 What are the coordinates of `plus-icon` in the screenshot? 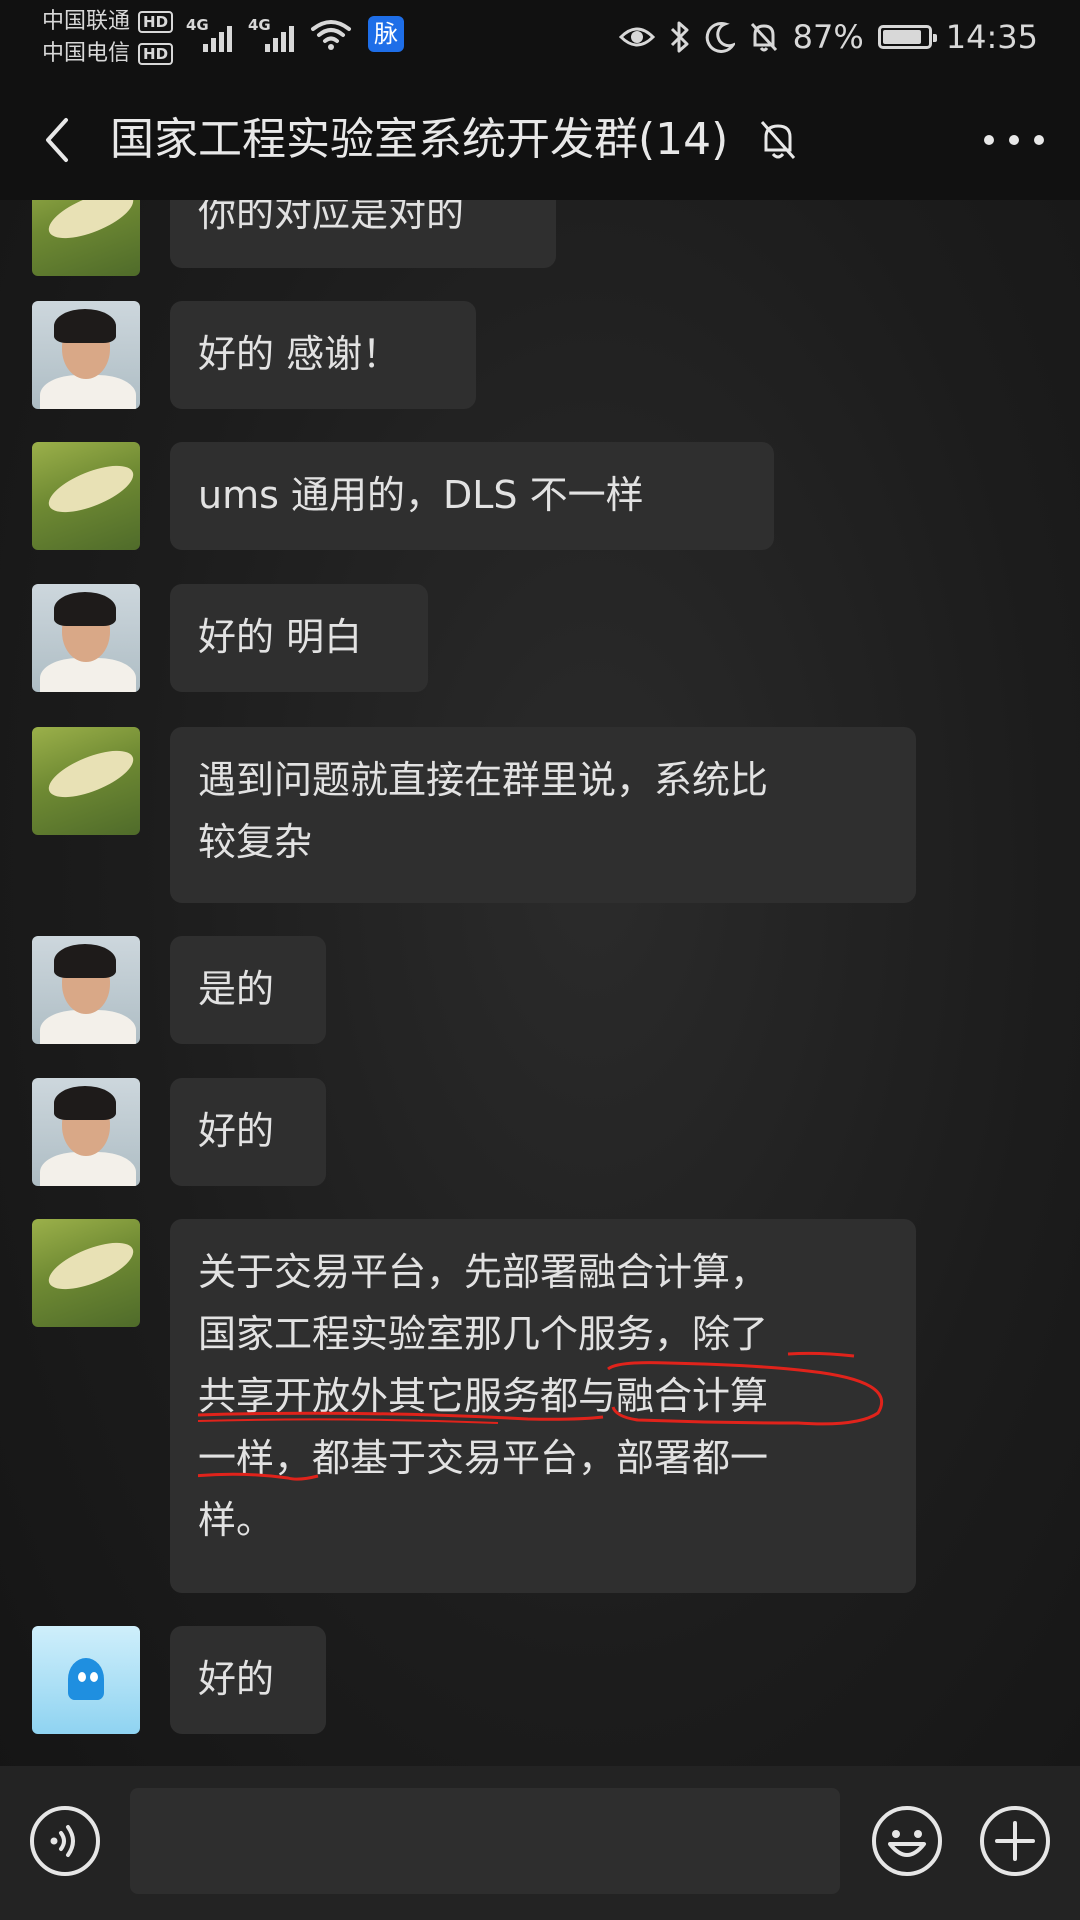 It's located at (1015, 1841).